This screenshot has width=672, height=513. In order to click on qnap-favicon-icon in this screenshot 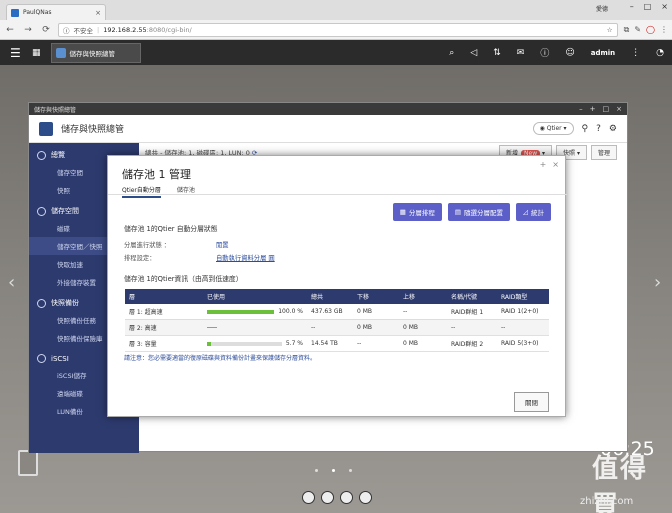, I will do `click(15, 12)`.